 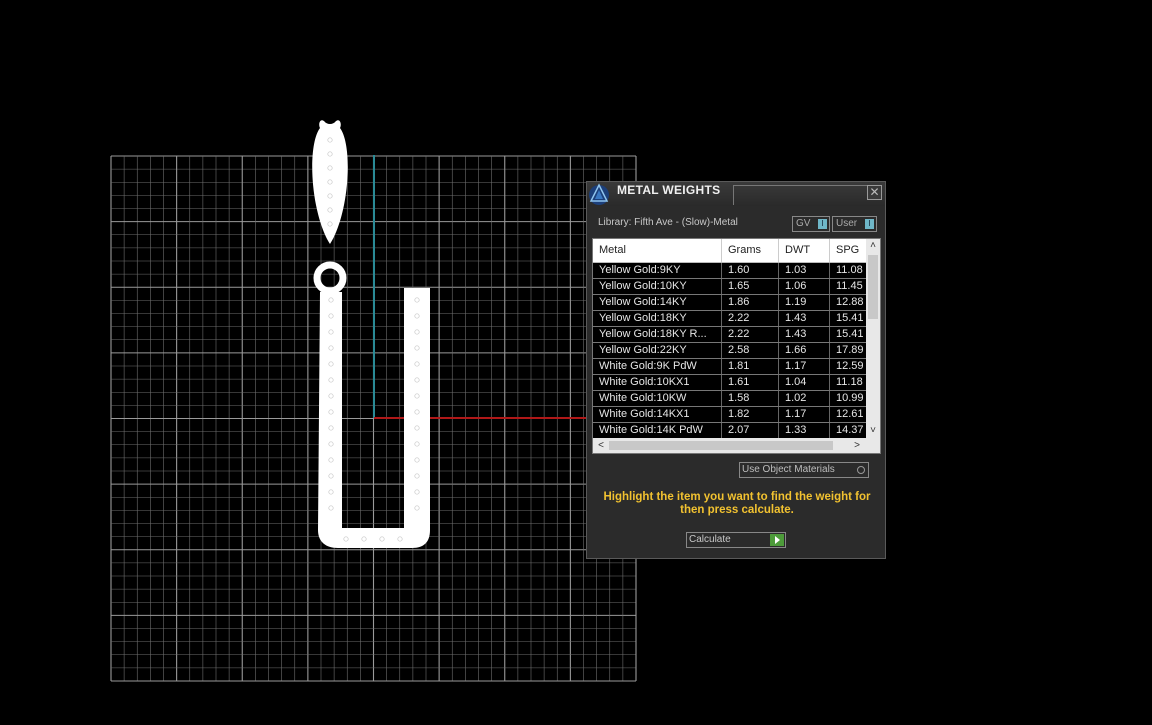 I want to click on table-cell: 1.02, so click(x=804, y=398).